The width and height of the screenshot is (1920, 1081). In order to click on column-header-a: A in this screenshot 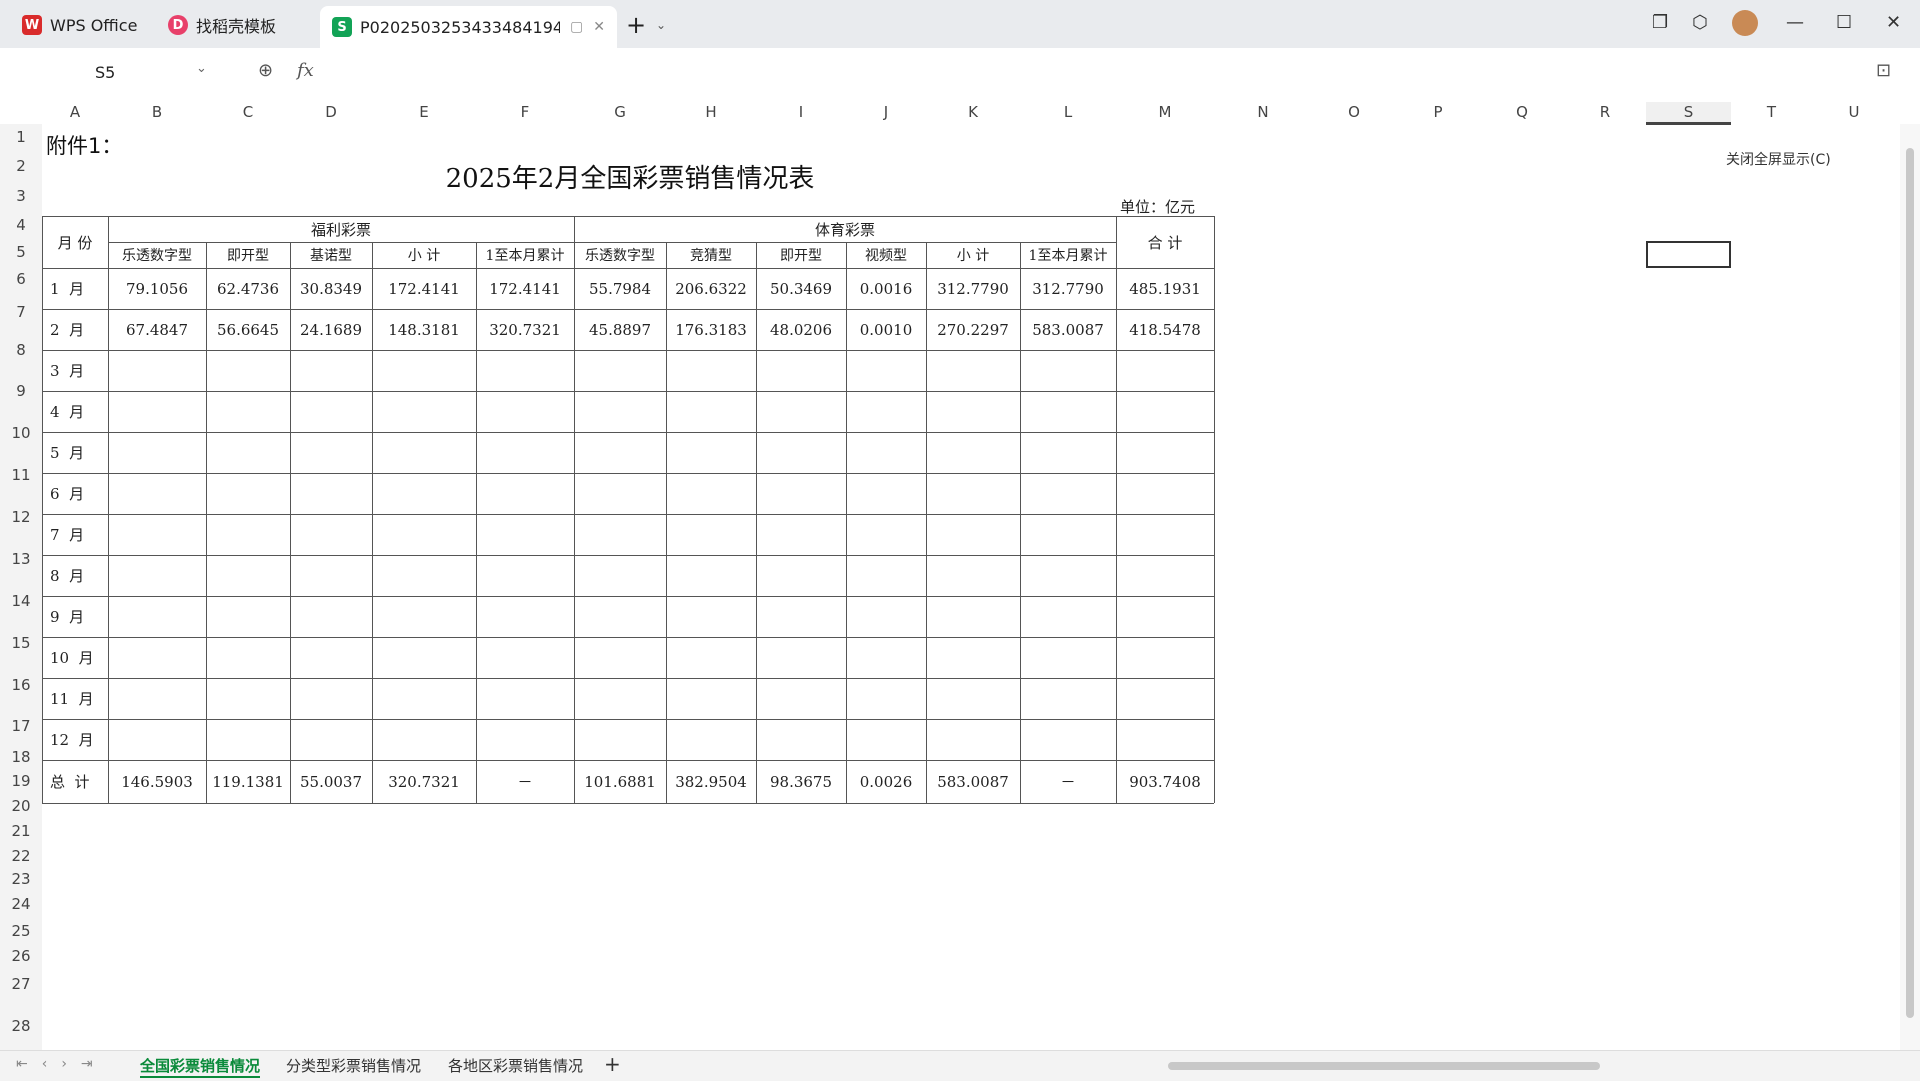, I will do `click(75, 112)`.